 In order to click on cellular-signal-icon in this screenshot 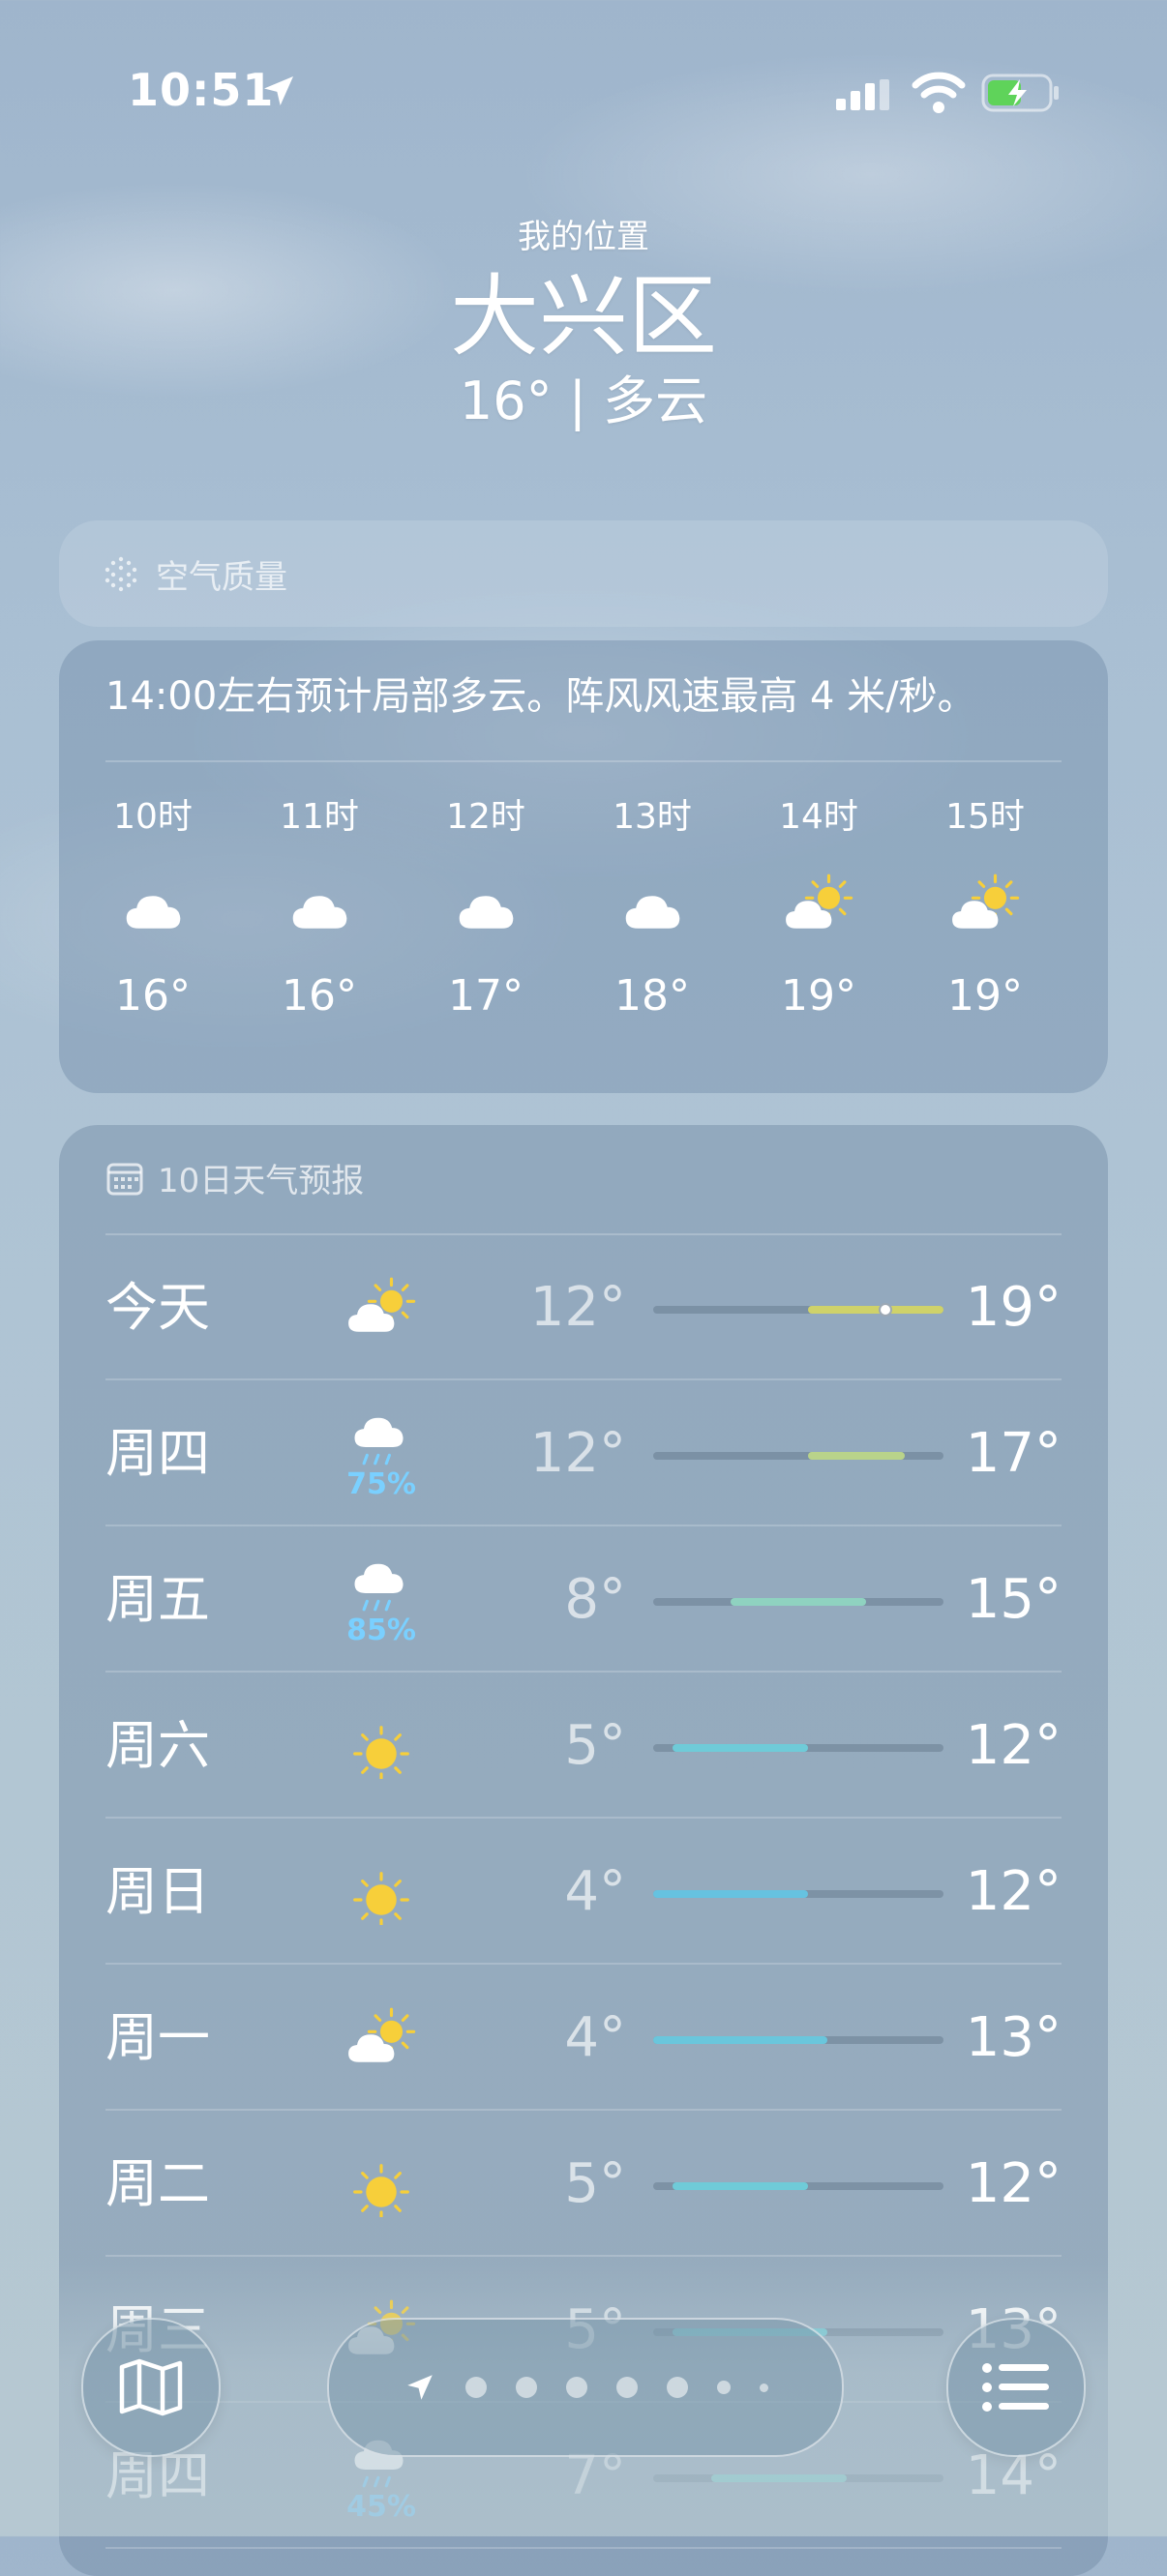, I will do `click(862, 94)`.